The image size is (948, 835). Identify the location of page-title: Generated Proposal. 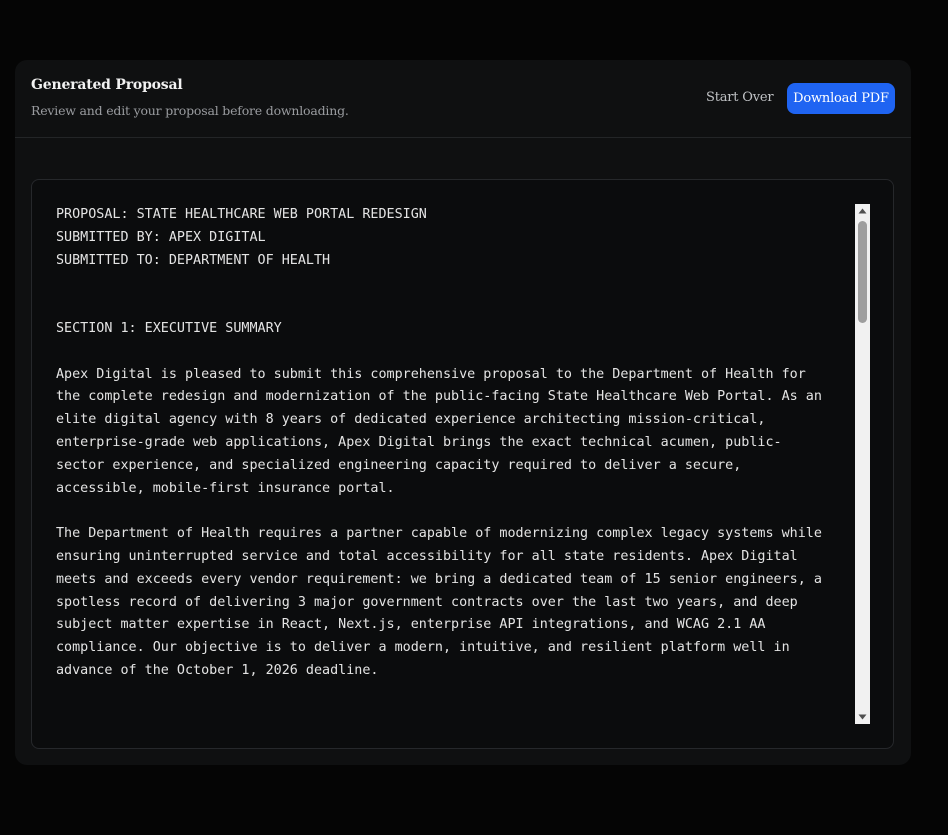
(107, 85).